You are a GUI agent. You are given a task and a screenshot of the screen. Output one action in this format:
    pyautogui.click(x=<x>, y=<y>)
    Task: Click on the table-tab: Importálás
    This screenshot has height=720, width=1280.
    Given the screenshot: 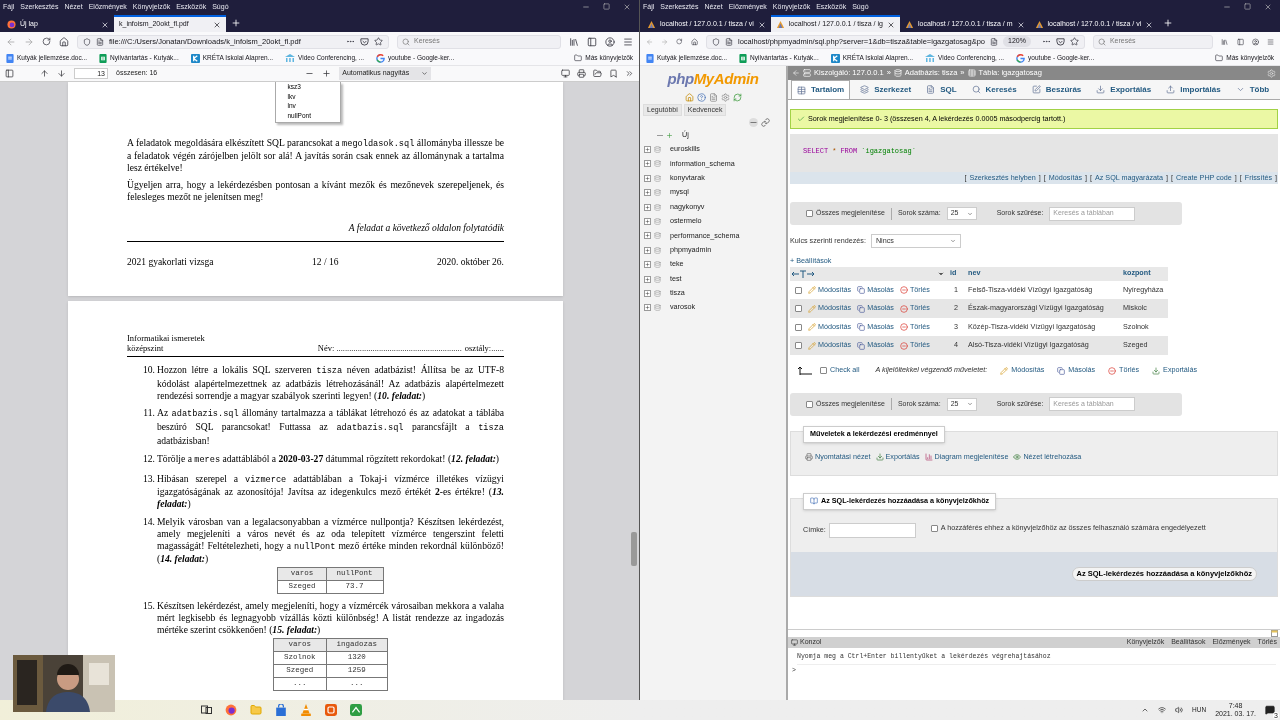 What is the action you would take?
    pyautogui.click(x=1193, y=89)
    